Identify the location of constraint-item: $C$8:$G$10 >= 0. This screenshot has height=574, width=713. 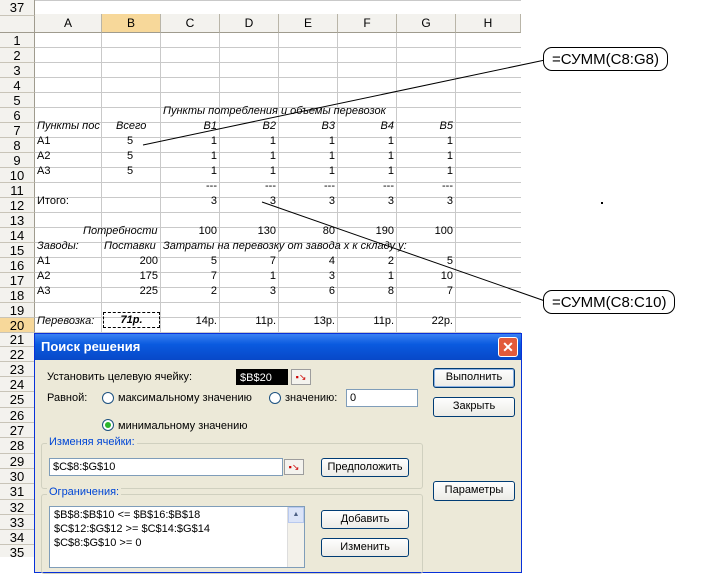
(97, 543).